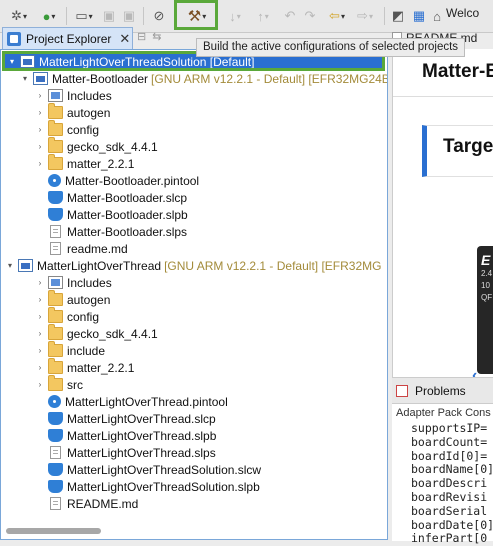  I want to click on undo-icon: ↶, so click(290, 16).